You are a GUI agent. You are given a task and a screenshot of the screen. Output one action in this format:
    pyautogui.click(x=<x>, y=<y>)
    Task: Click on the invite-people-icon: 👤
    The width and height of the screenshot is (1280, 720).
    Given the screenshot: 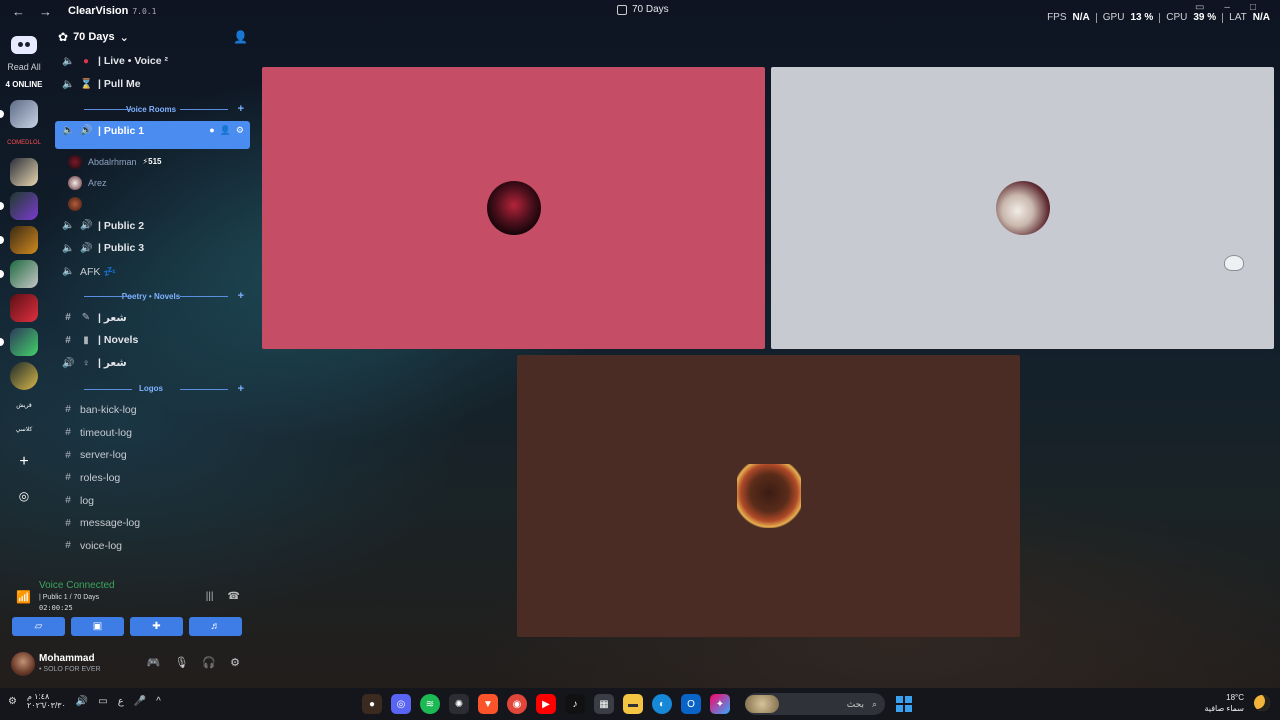 What is the action you would take?
    pyautogui.click(x=240, y=37)
    